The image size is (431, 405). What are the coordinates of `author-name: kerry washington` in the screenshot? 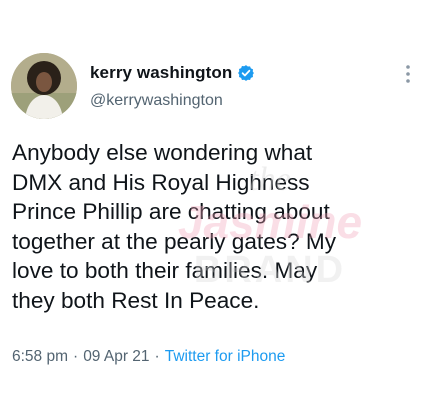 It's located at (161, 73).